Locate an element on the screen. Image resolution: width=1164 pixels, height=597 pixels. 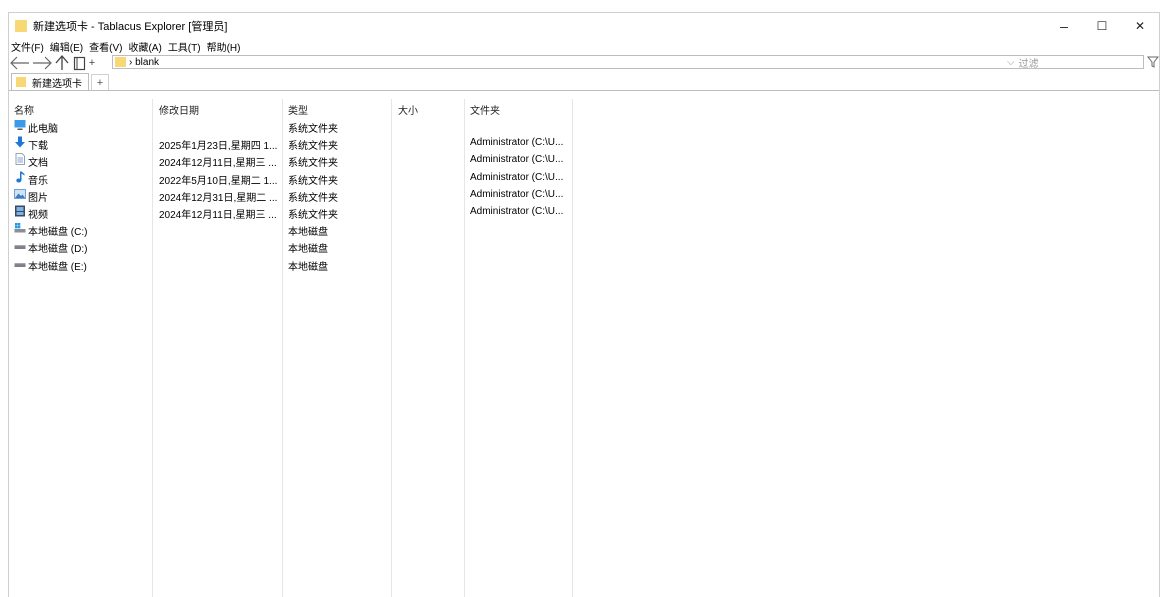
column-header: 名称 修改日期 类型 大小 文件夹 is located at coordinates (584, 108).